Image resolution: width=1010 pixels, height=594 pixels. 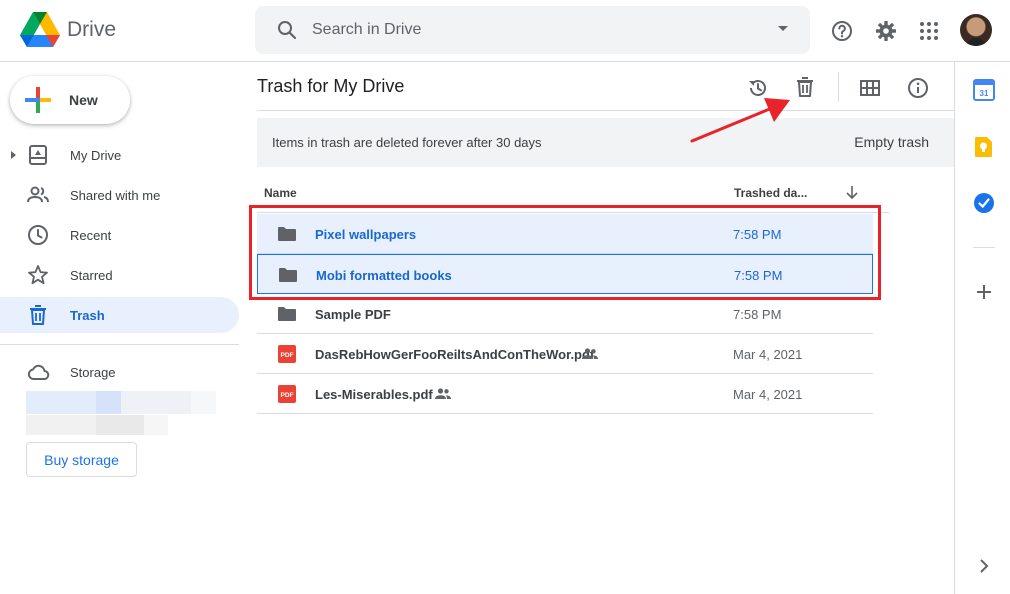 I want to click on file-name: Sample PDF, so click(x=353, y=314).